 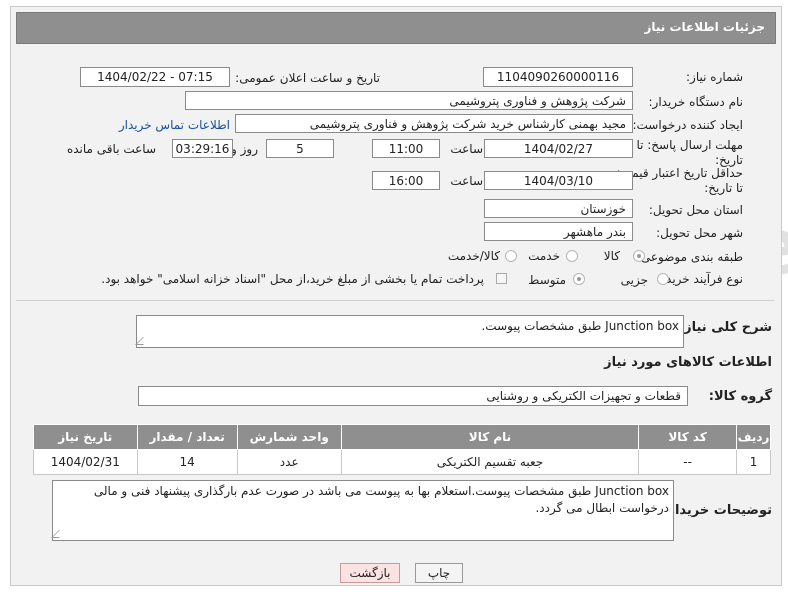 What do you see at coordinates (753, 462) in the screenshot?
I see `cell-row: 1` at bounding box center [753, 462].